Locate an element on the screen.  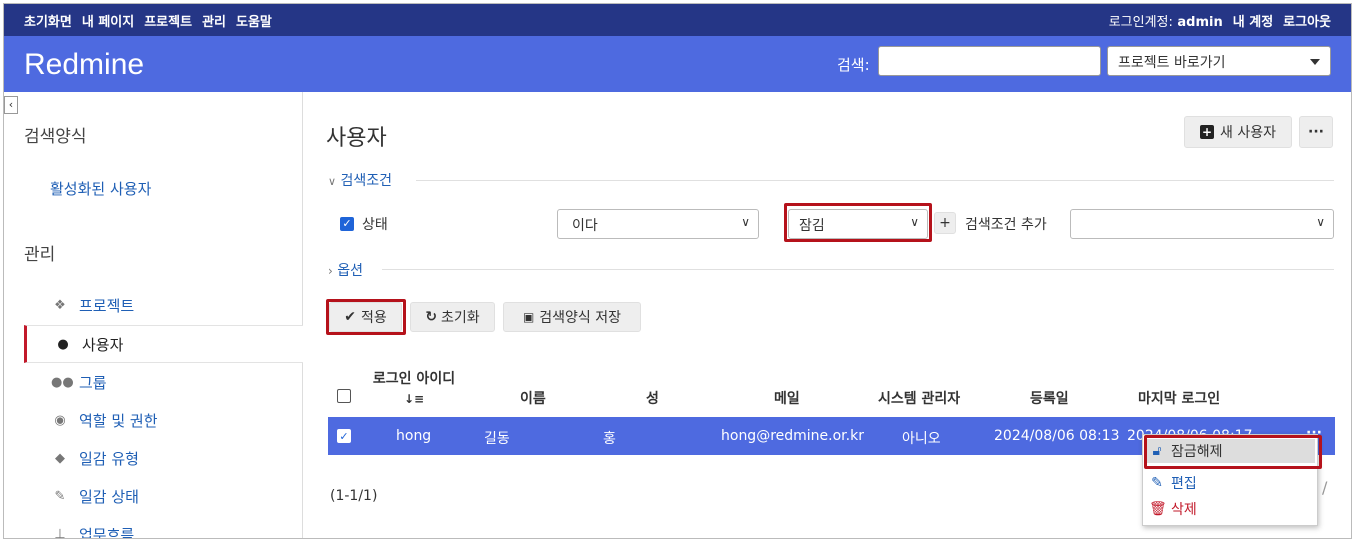
sidebar-item-users: ● 사용자 is located at coordinates (163, 344).